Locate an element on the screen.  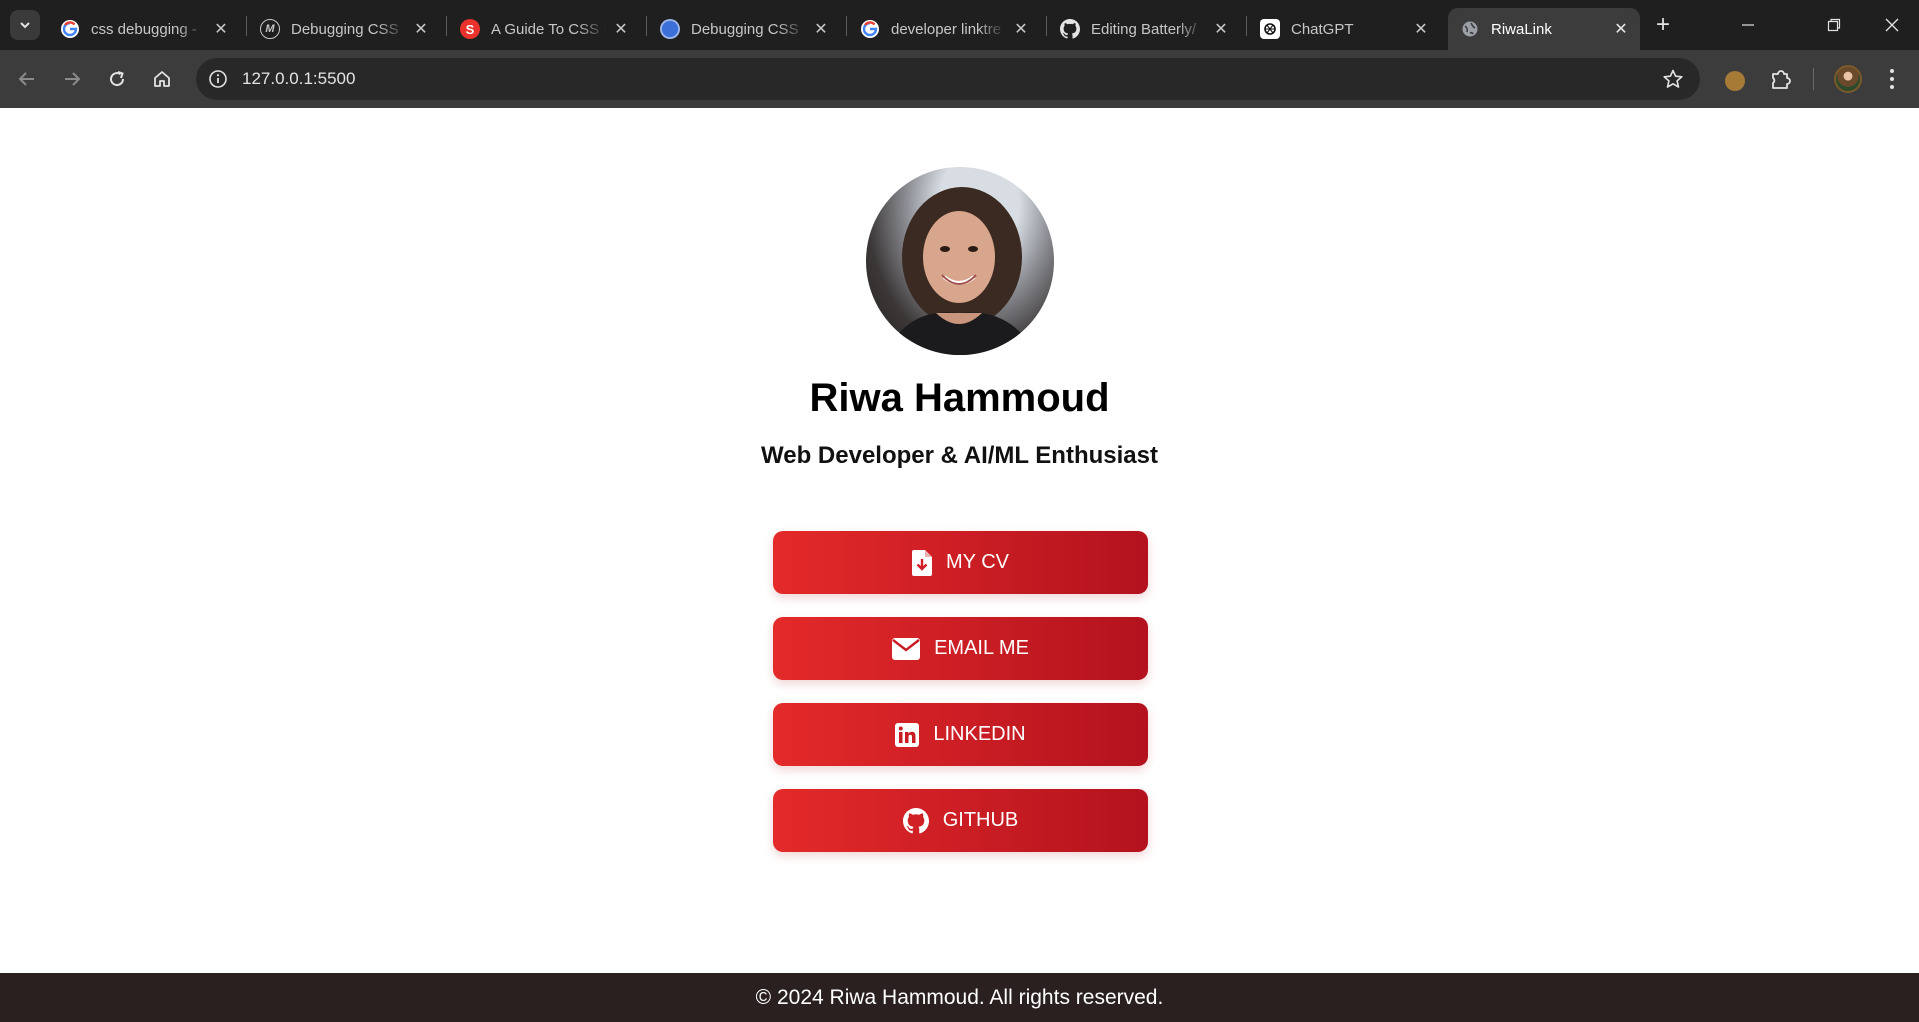
arrow-right-icon is located at coordinates (73, 79).